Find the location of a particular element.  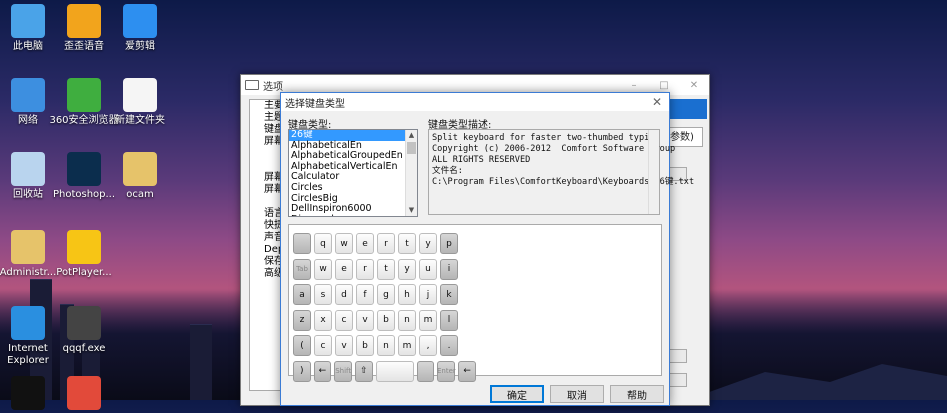

tree-item: 快捷 is located at coordinates (265, 226).